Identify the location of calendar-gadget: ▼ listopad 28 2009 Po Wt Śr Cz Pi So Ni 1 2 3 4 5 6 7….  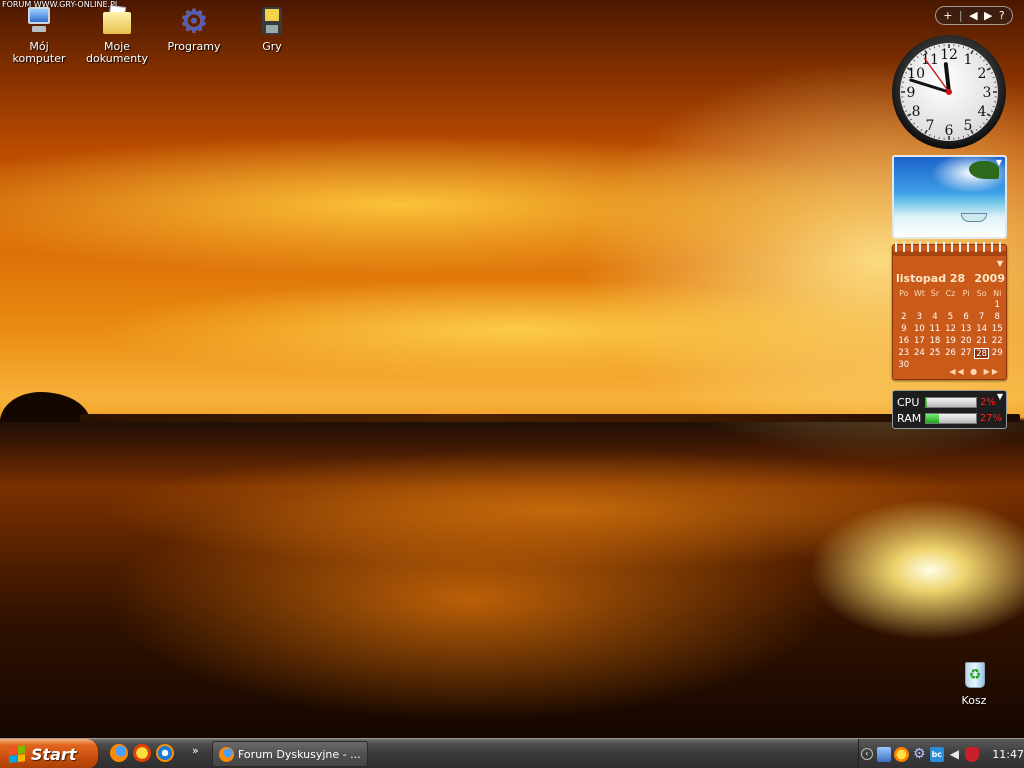
(949, 311).